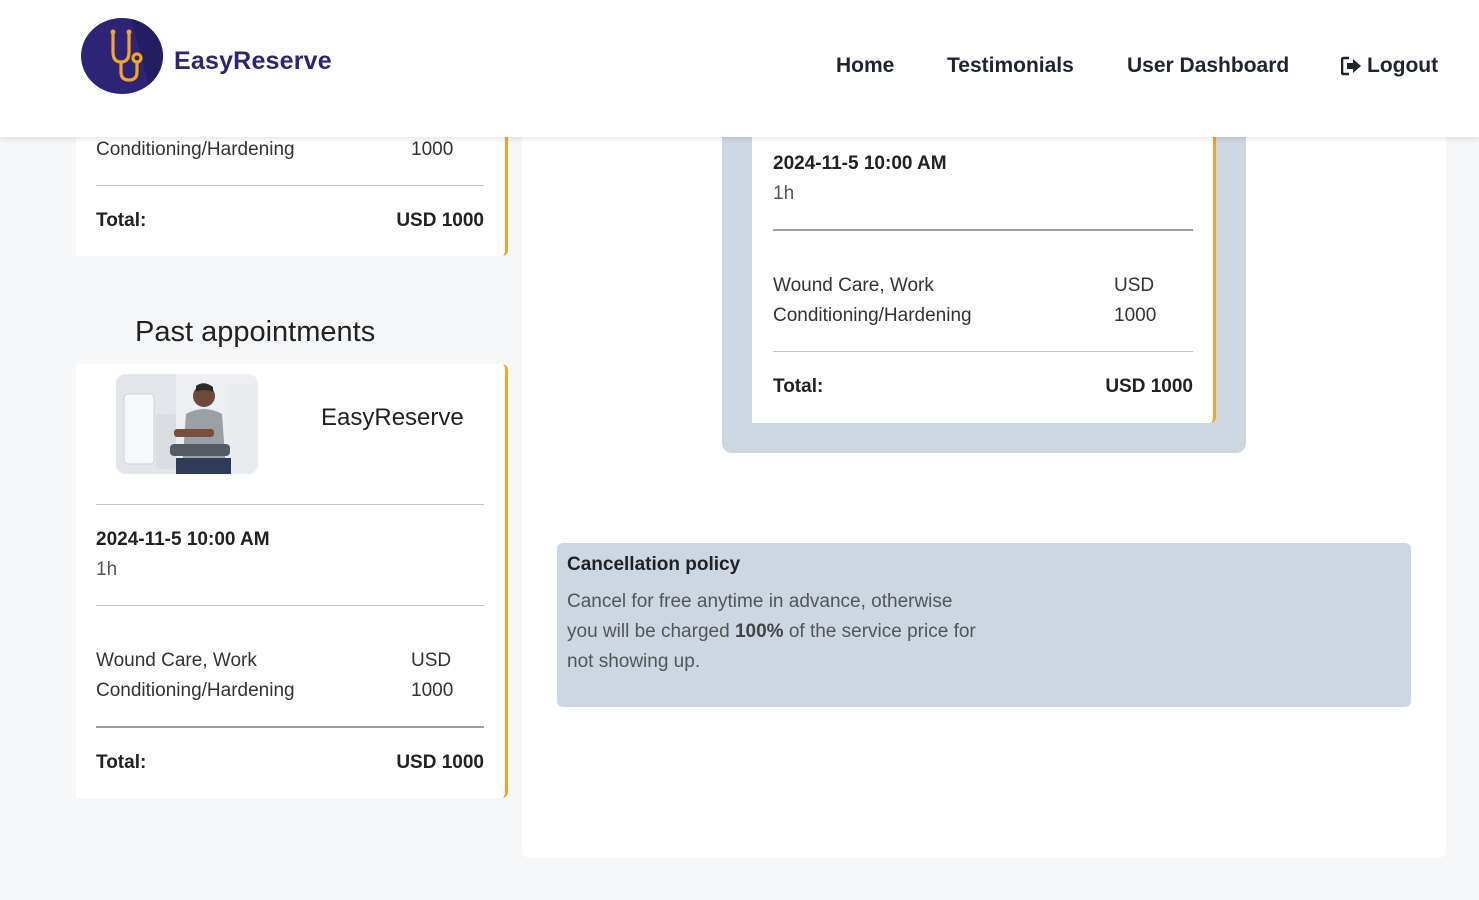  I want to click on cancellation-policy-title: Cancellation policy, so click(654, 564).